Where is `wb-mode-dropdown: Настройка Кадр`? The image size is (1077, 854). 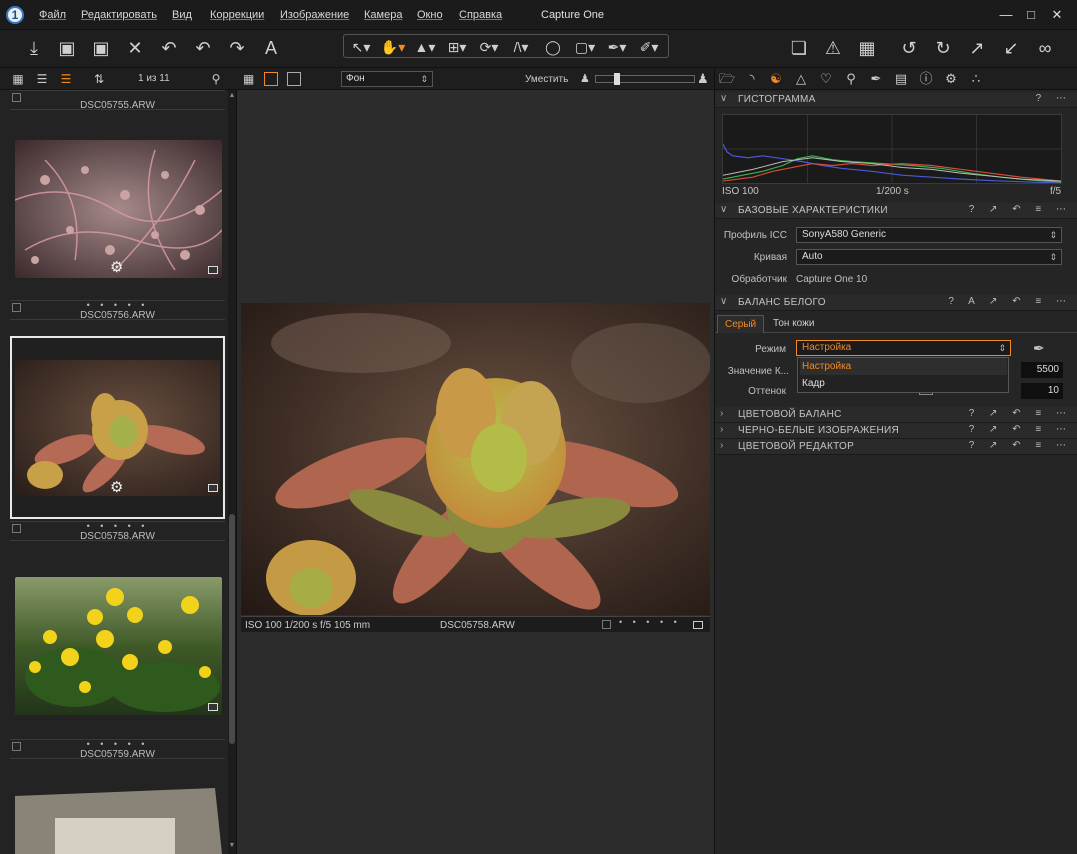
wb-mode-dropdown: Настройка Кадр is located at coordinates (903, 375).